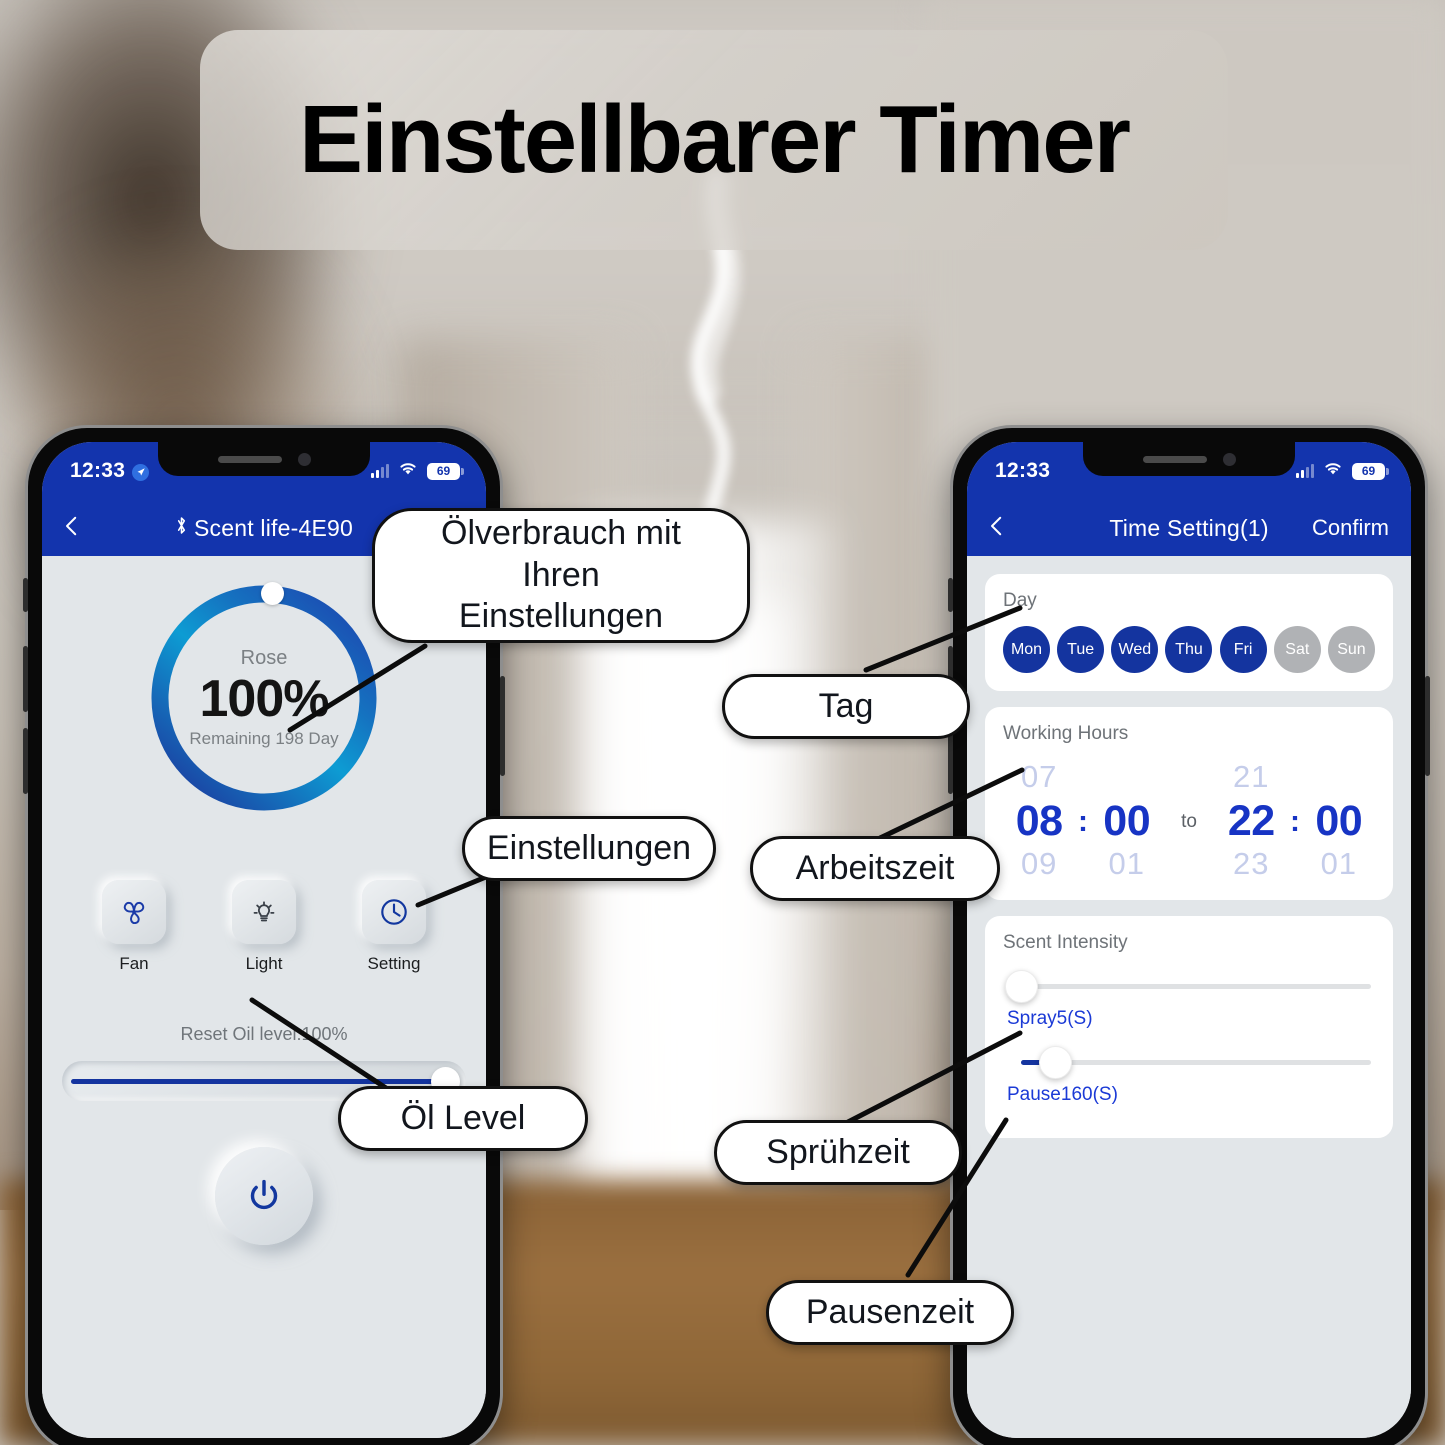 Image resolution: width=1445 pixels, height=1445 pixels. I want to click on leader-working, so click(951, 804).